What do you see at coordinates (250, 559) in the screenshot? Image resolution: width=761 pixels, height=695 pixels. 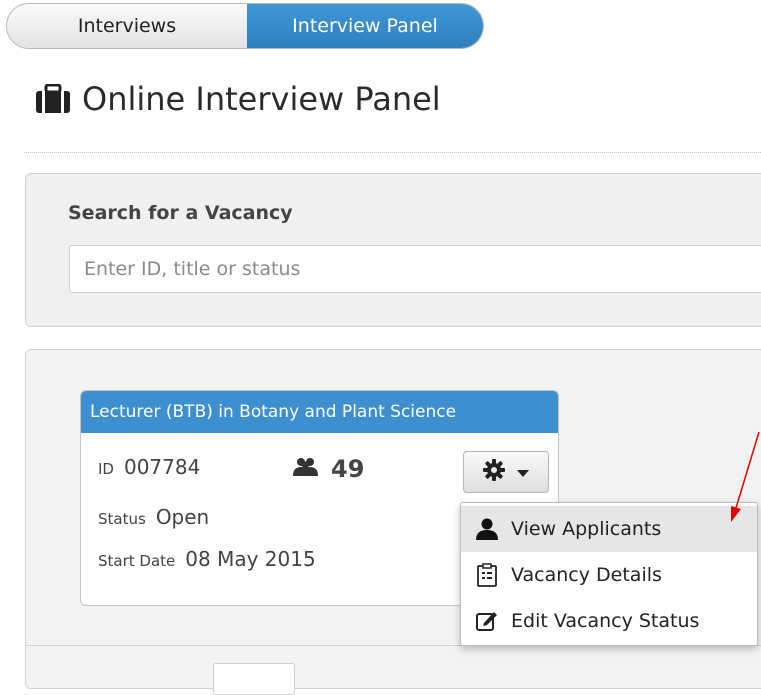 I see `start-date-value: 08 May 2015` at bounding box center [250, 559].